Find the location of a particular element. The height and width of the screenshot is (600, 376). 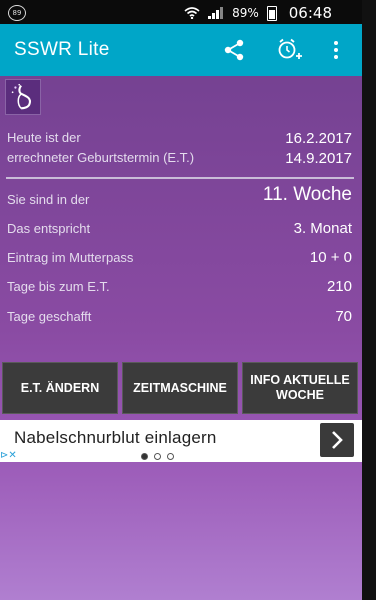

alarm-add-icon is located at coordinates (289, 50).